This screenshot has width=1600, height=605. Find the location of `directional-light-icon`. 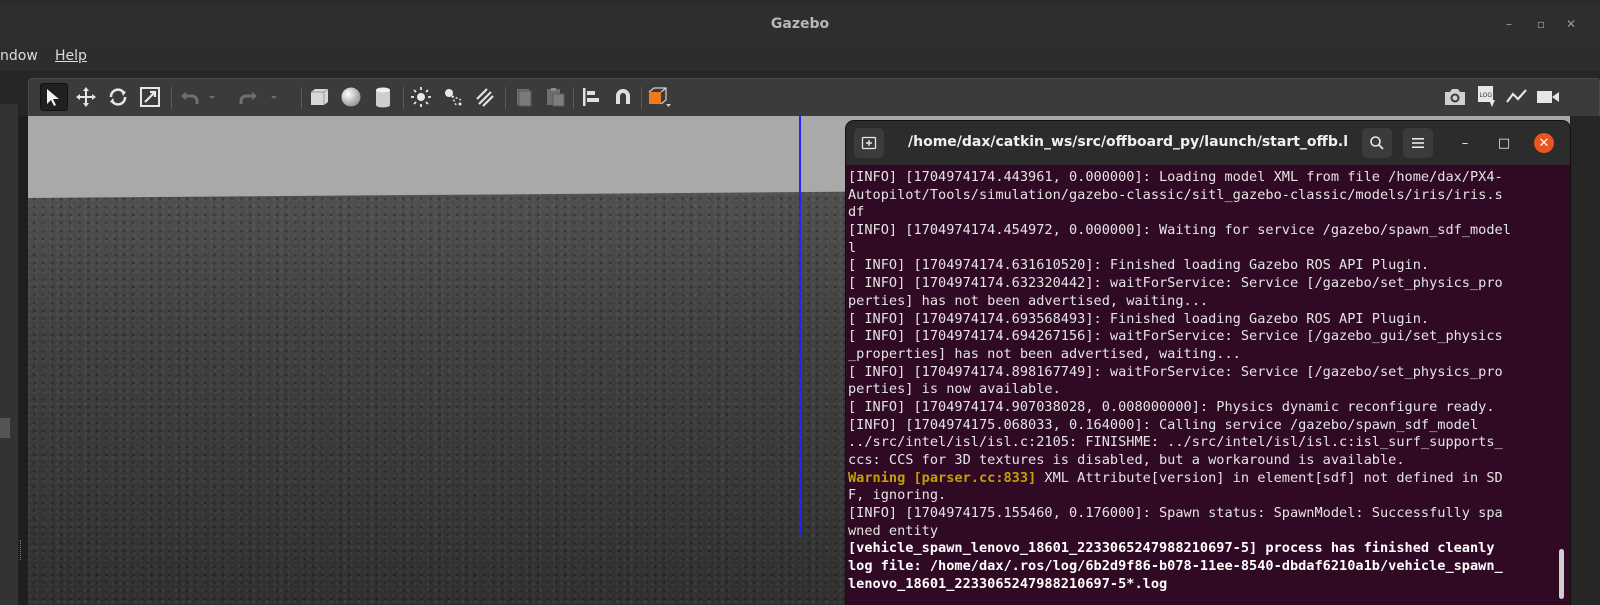

directional-light-icon is located at coordinates (485, 97).